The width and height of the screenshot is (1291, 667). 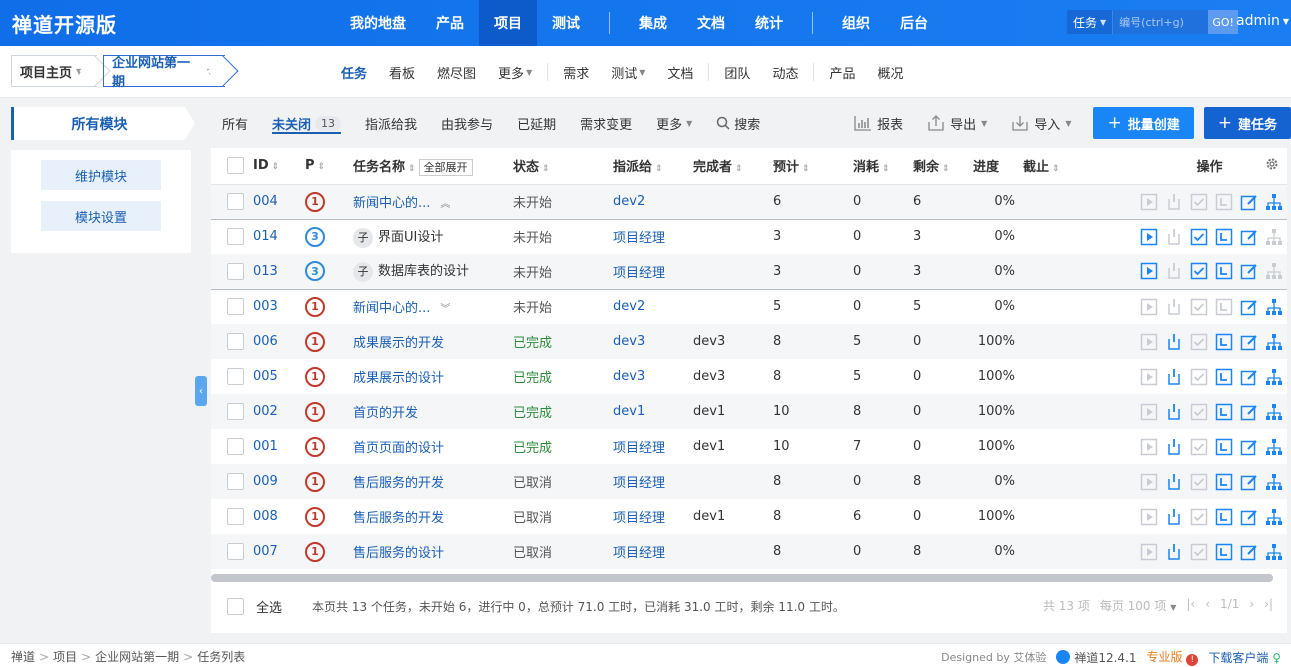 What do you see at coordinates (515, 72) in the screenshot?
I see `menu-more: 更多 ▼` at bounding box center [515, 72].